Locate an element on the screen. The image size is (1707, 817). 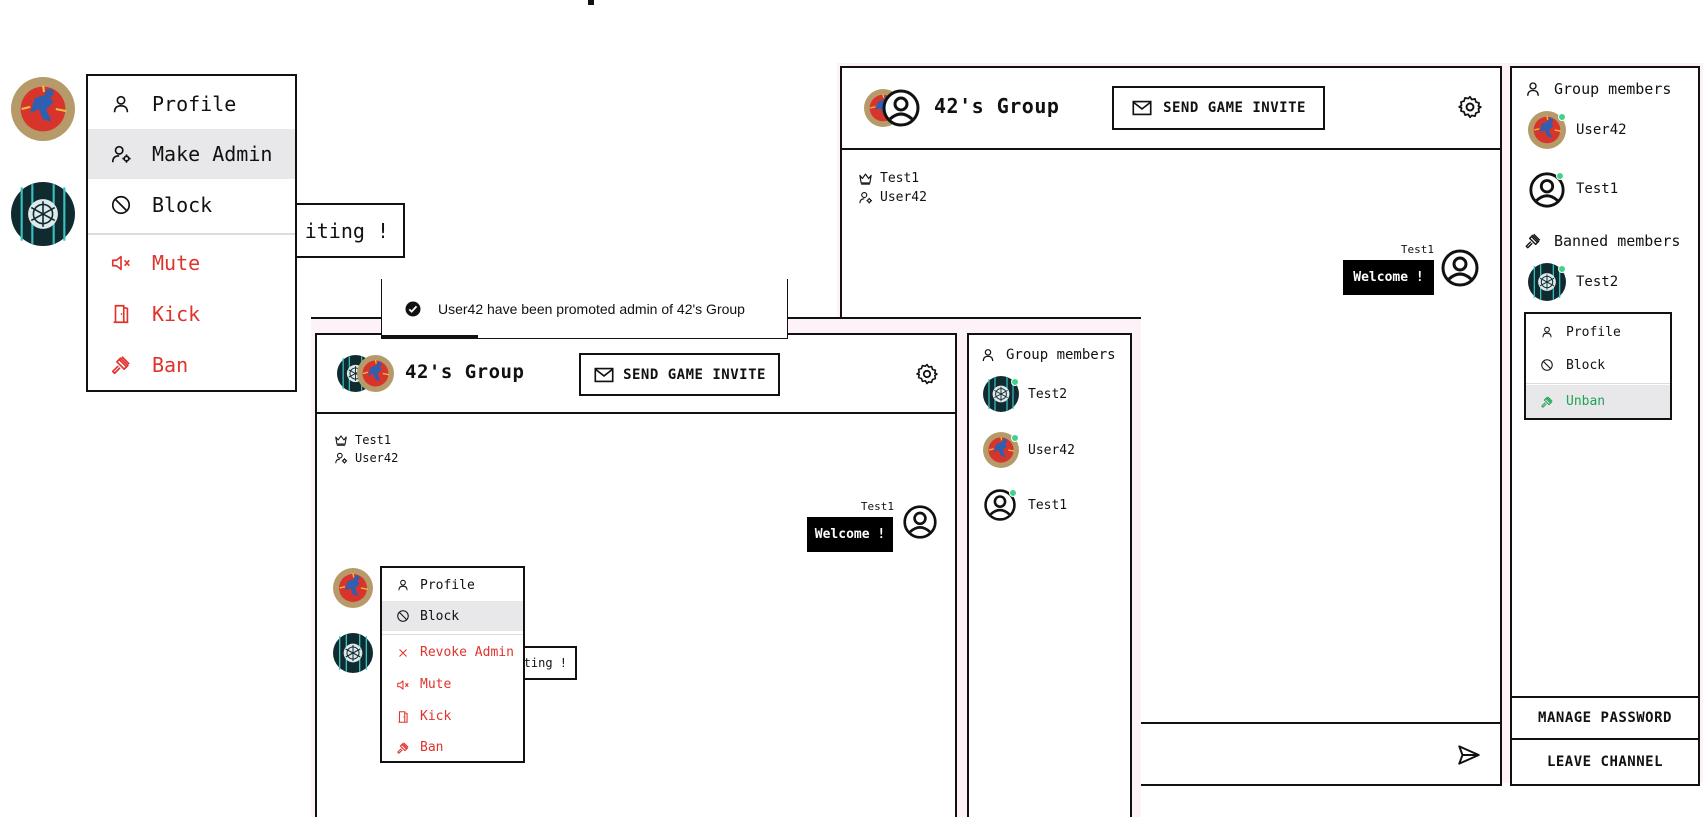
user-context-menu: Profile Make Admin Block Mute Kick Ban is located at coordinates (191, 233).